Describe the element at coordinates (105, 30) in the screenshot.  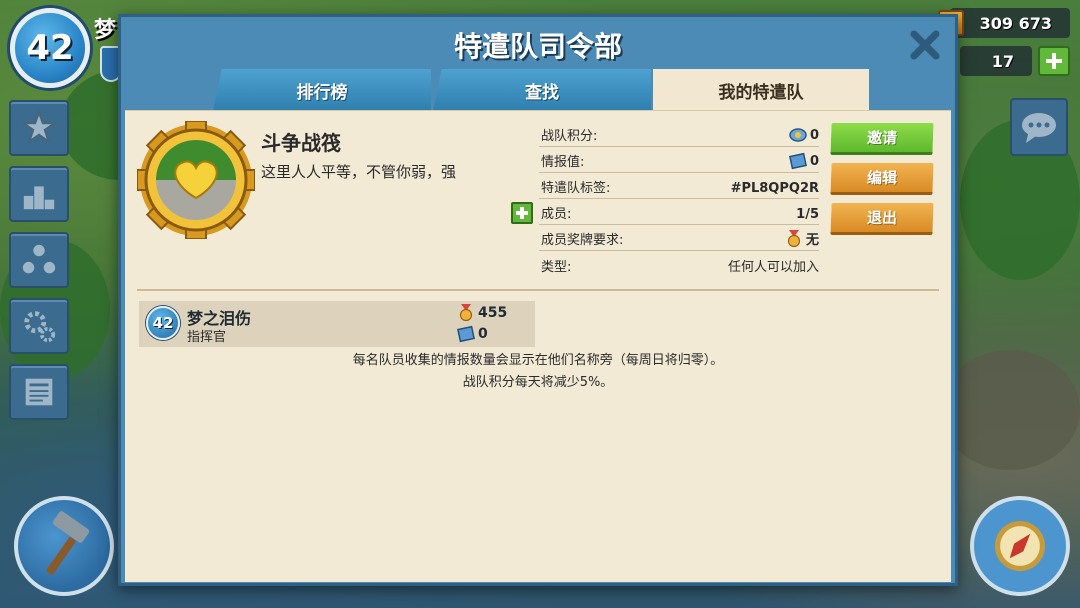
I see `player-name: 梦` at that location.